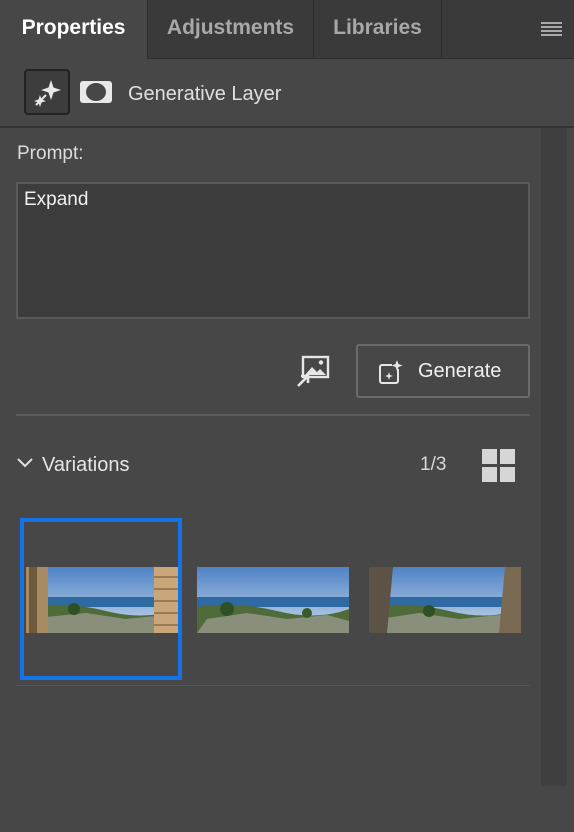 Image resolution: width=574 pixels, height=832 pixels. Describe the element at coordinates (498, 465) in the screenshot. I see `grid-view-icon` at that location.